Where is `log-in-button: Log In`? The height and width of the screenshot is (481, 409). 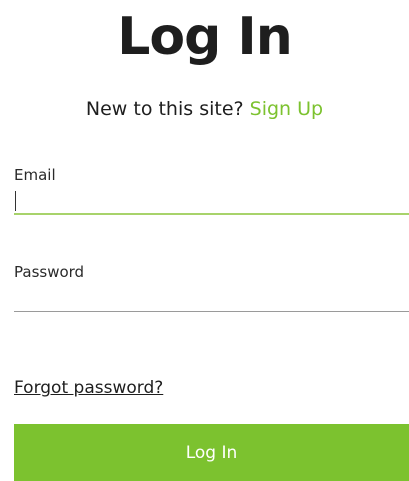
log-in-button: Log In is located at coordinates (211, 452).